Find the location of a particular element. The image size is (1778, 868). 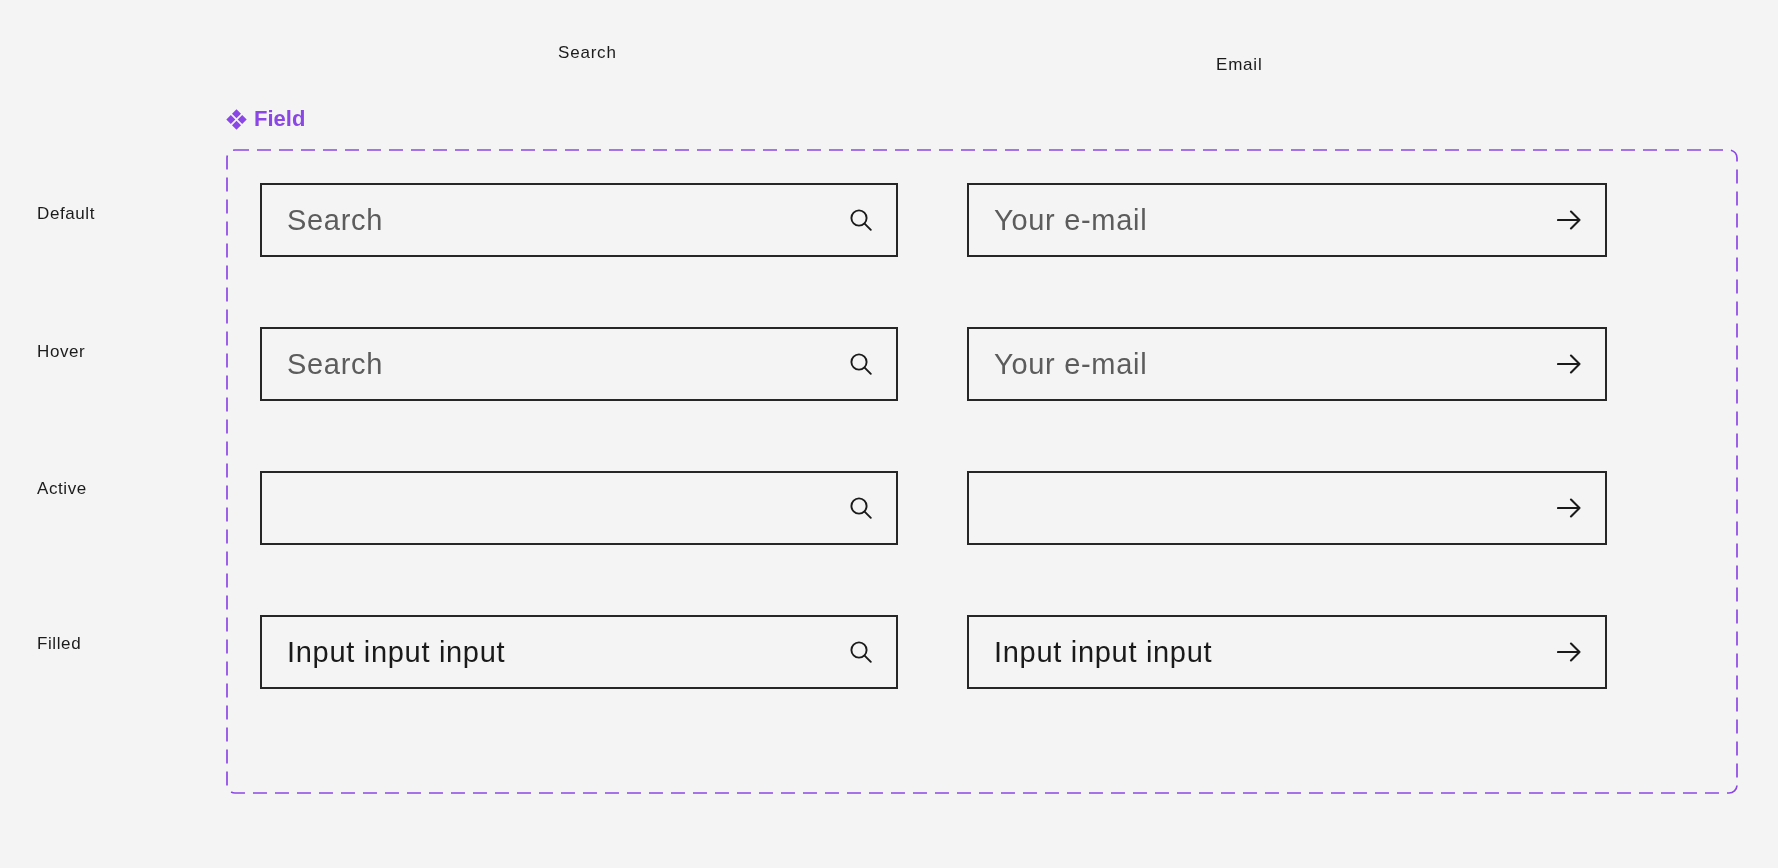

search-field: Input input input is located at coordinates (579, 652).